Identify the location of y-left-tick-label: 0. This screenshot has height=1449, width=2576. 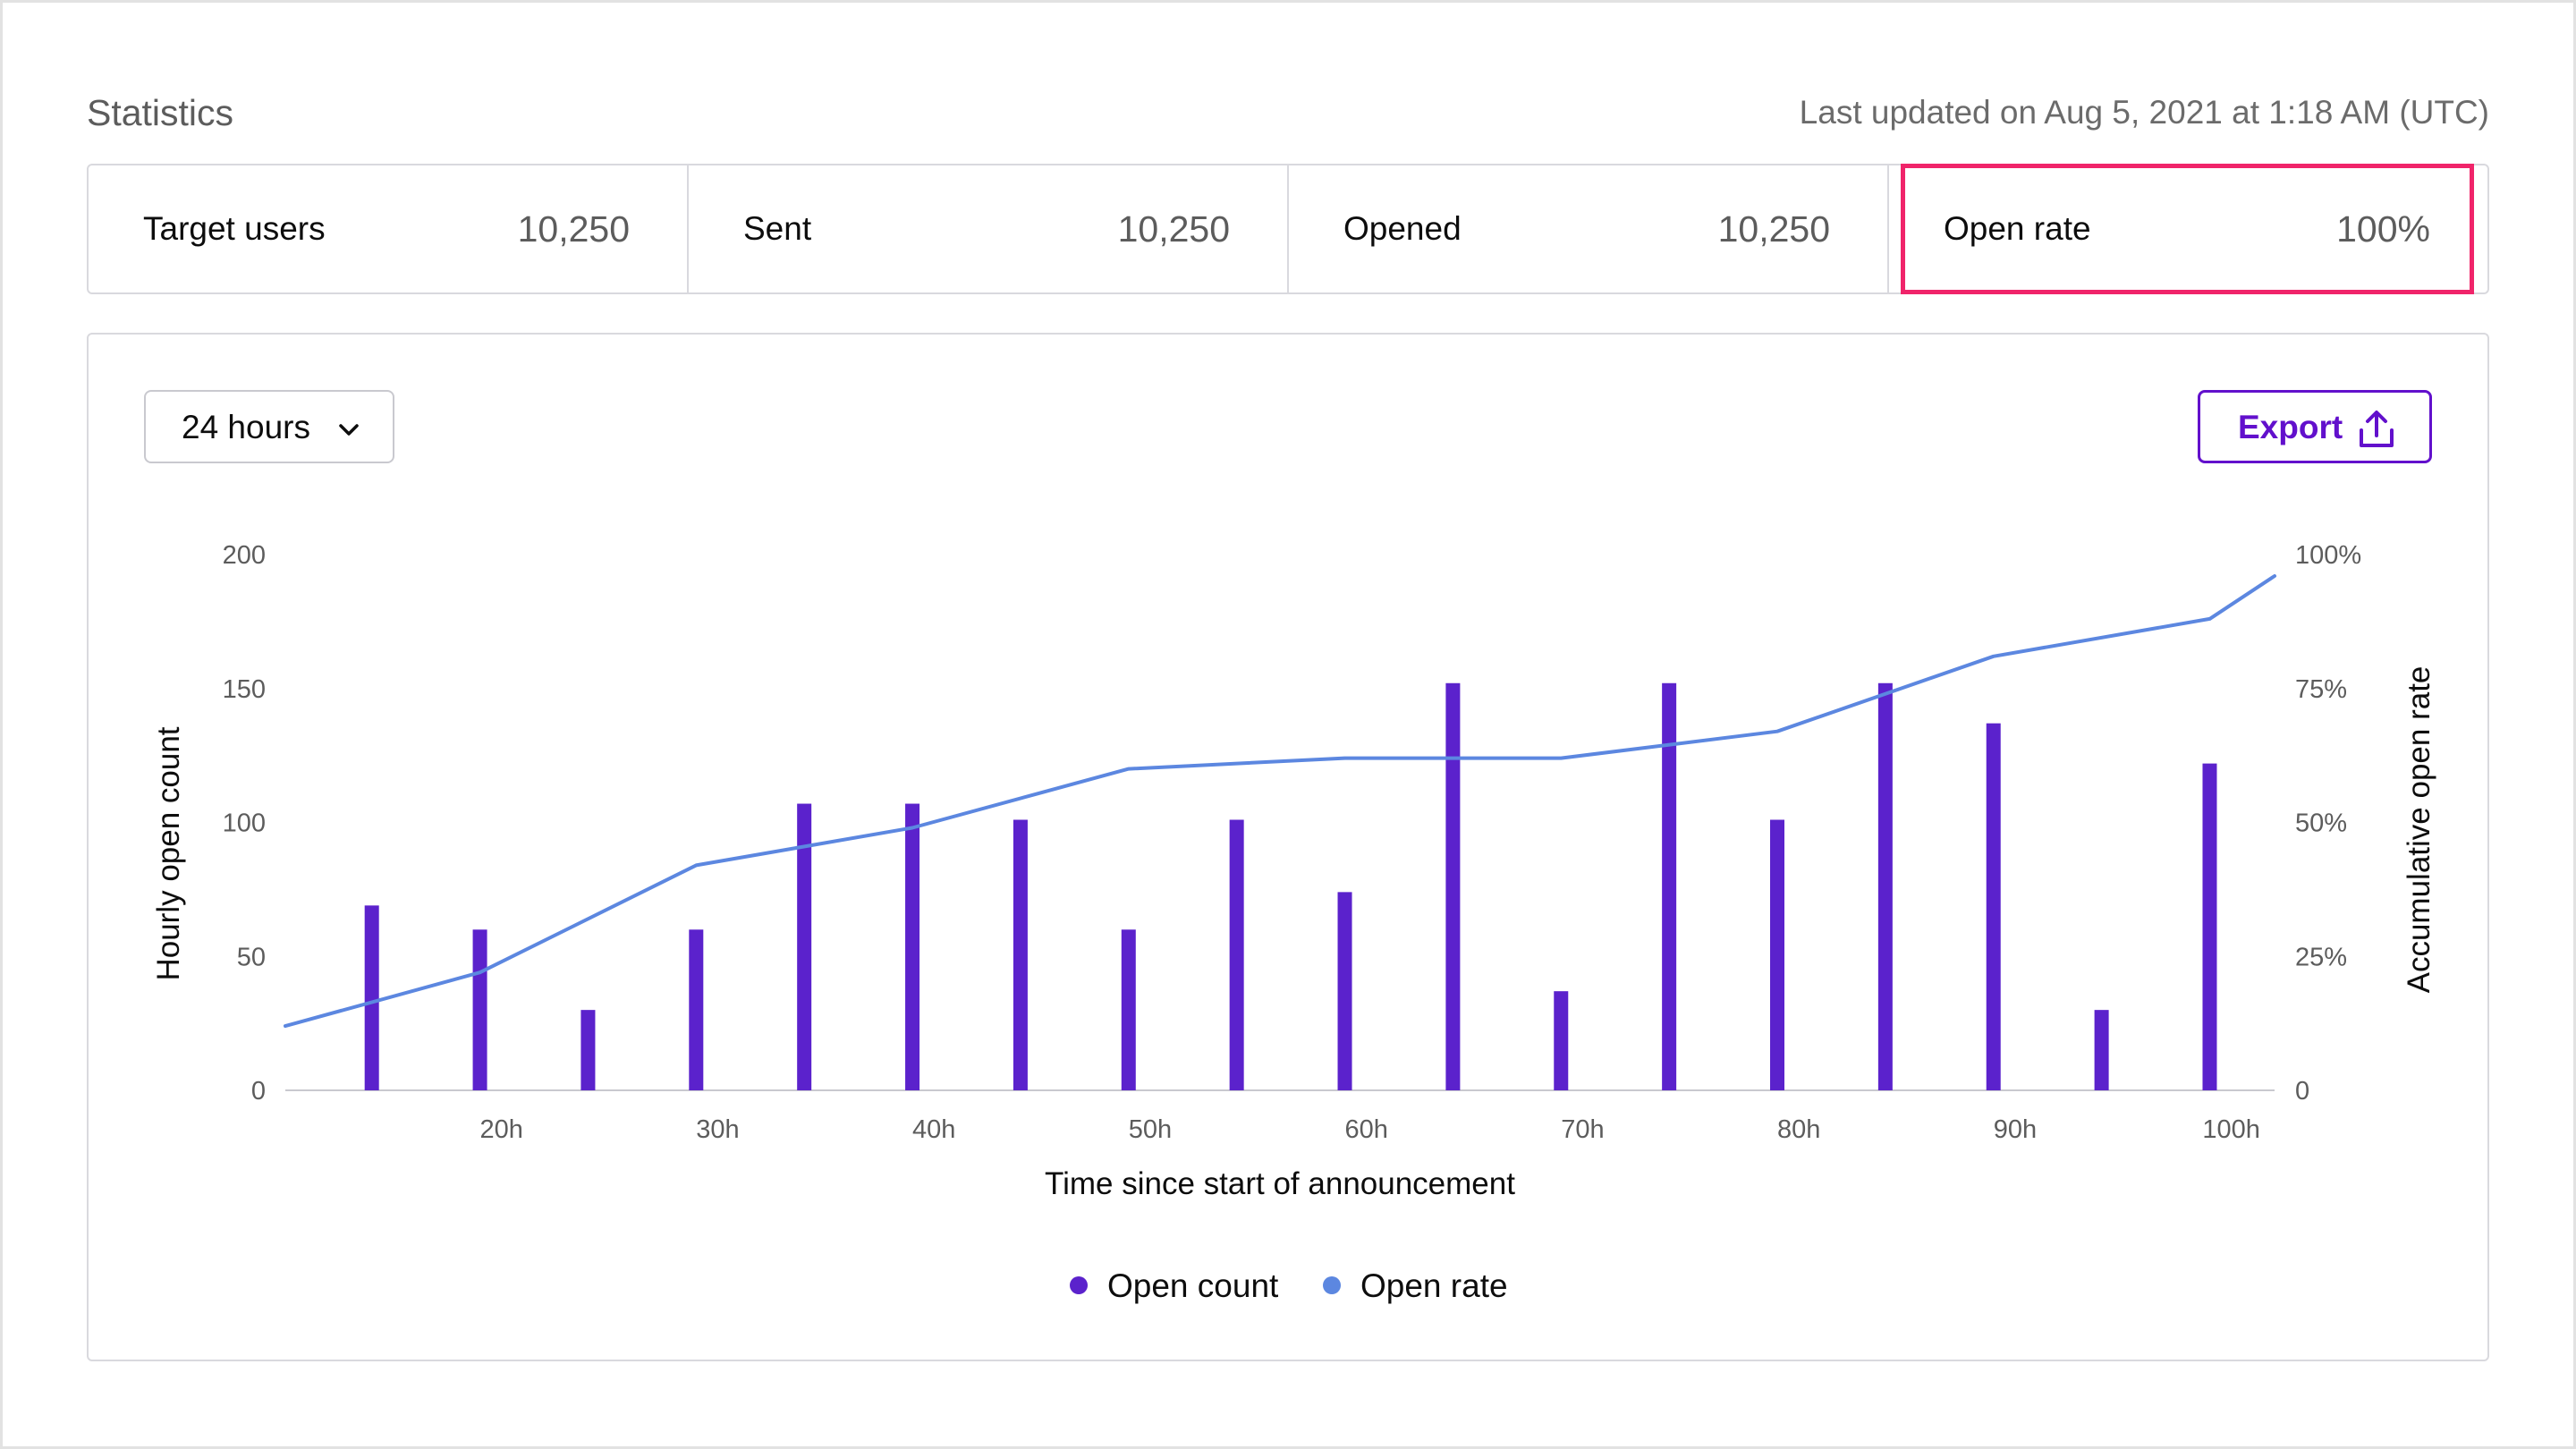
(258, 1091).